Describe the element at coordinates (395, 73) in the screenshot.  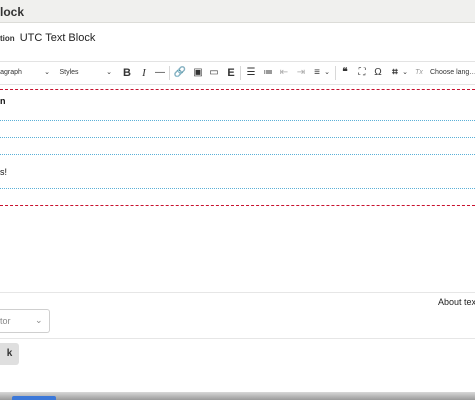
I see `template-icon: ⌗` at that location.